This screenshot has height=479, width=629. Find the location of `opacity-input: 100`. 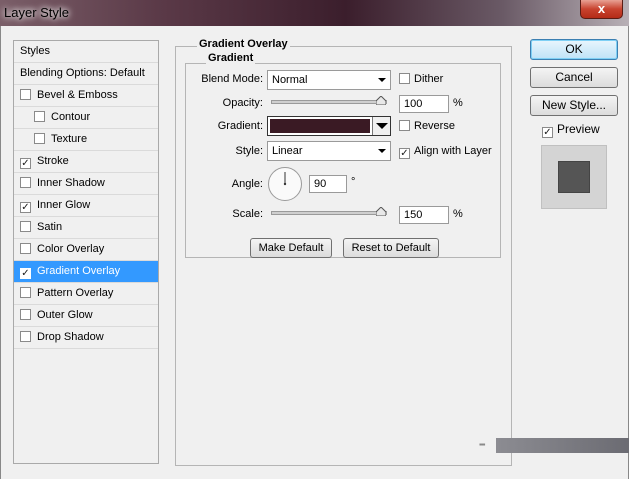

opacity-input: 100 is located at coordinates (424, 104).